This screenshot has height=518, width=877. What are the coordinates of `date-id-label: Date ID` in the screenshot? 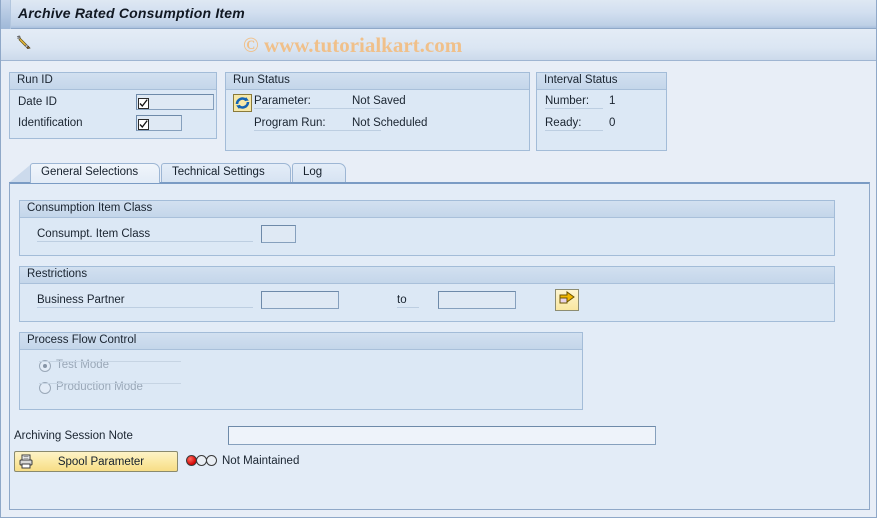 It's located at (37, 102).